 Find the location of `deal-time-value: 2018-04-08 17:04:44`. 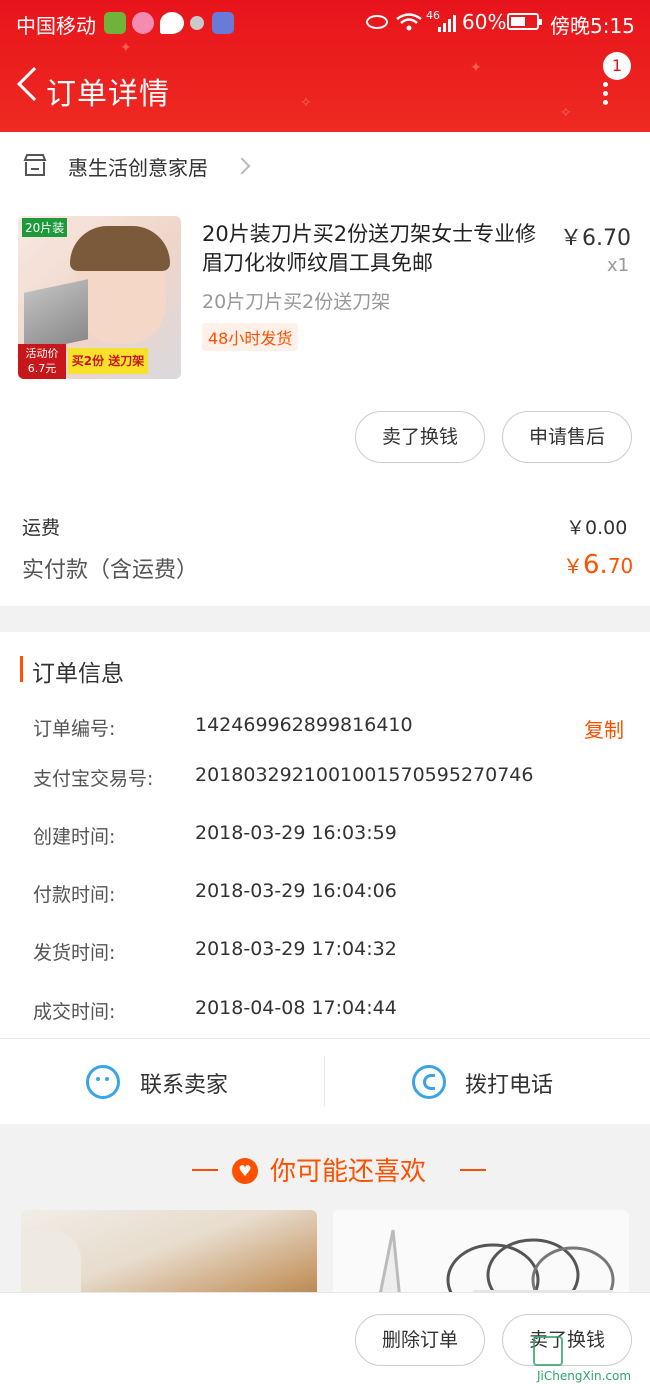

deal-time-value: 2018-04-08 17:04:44 is located at coordinates (296, 1008).